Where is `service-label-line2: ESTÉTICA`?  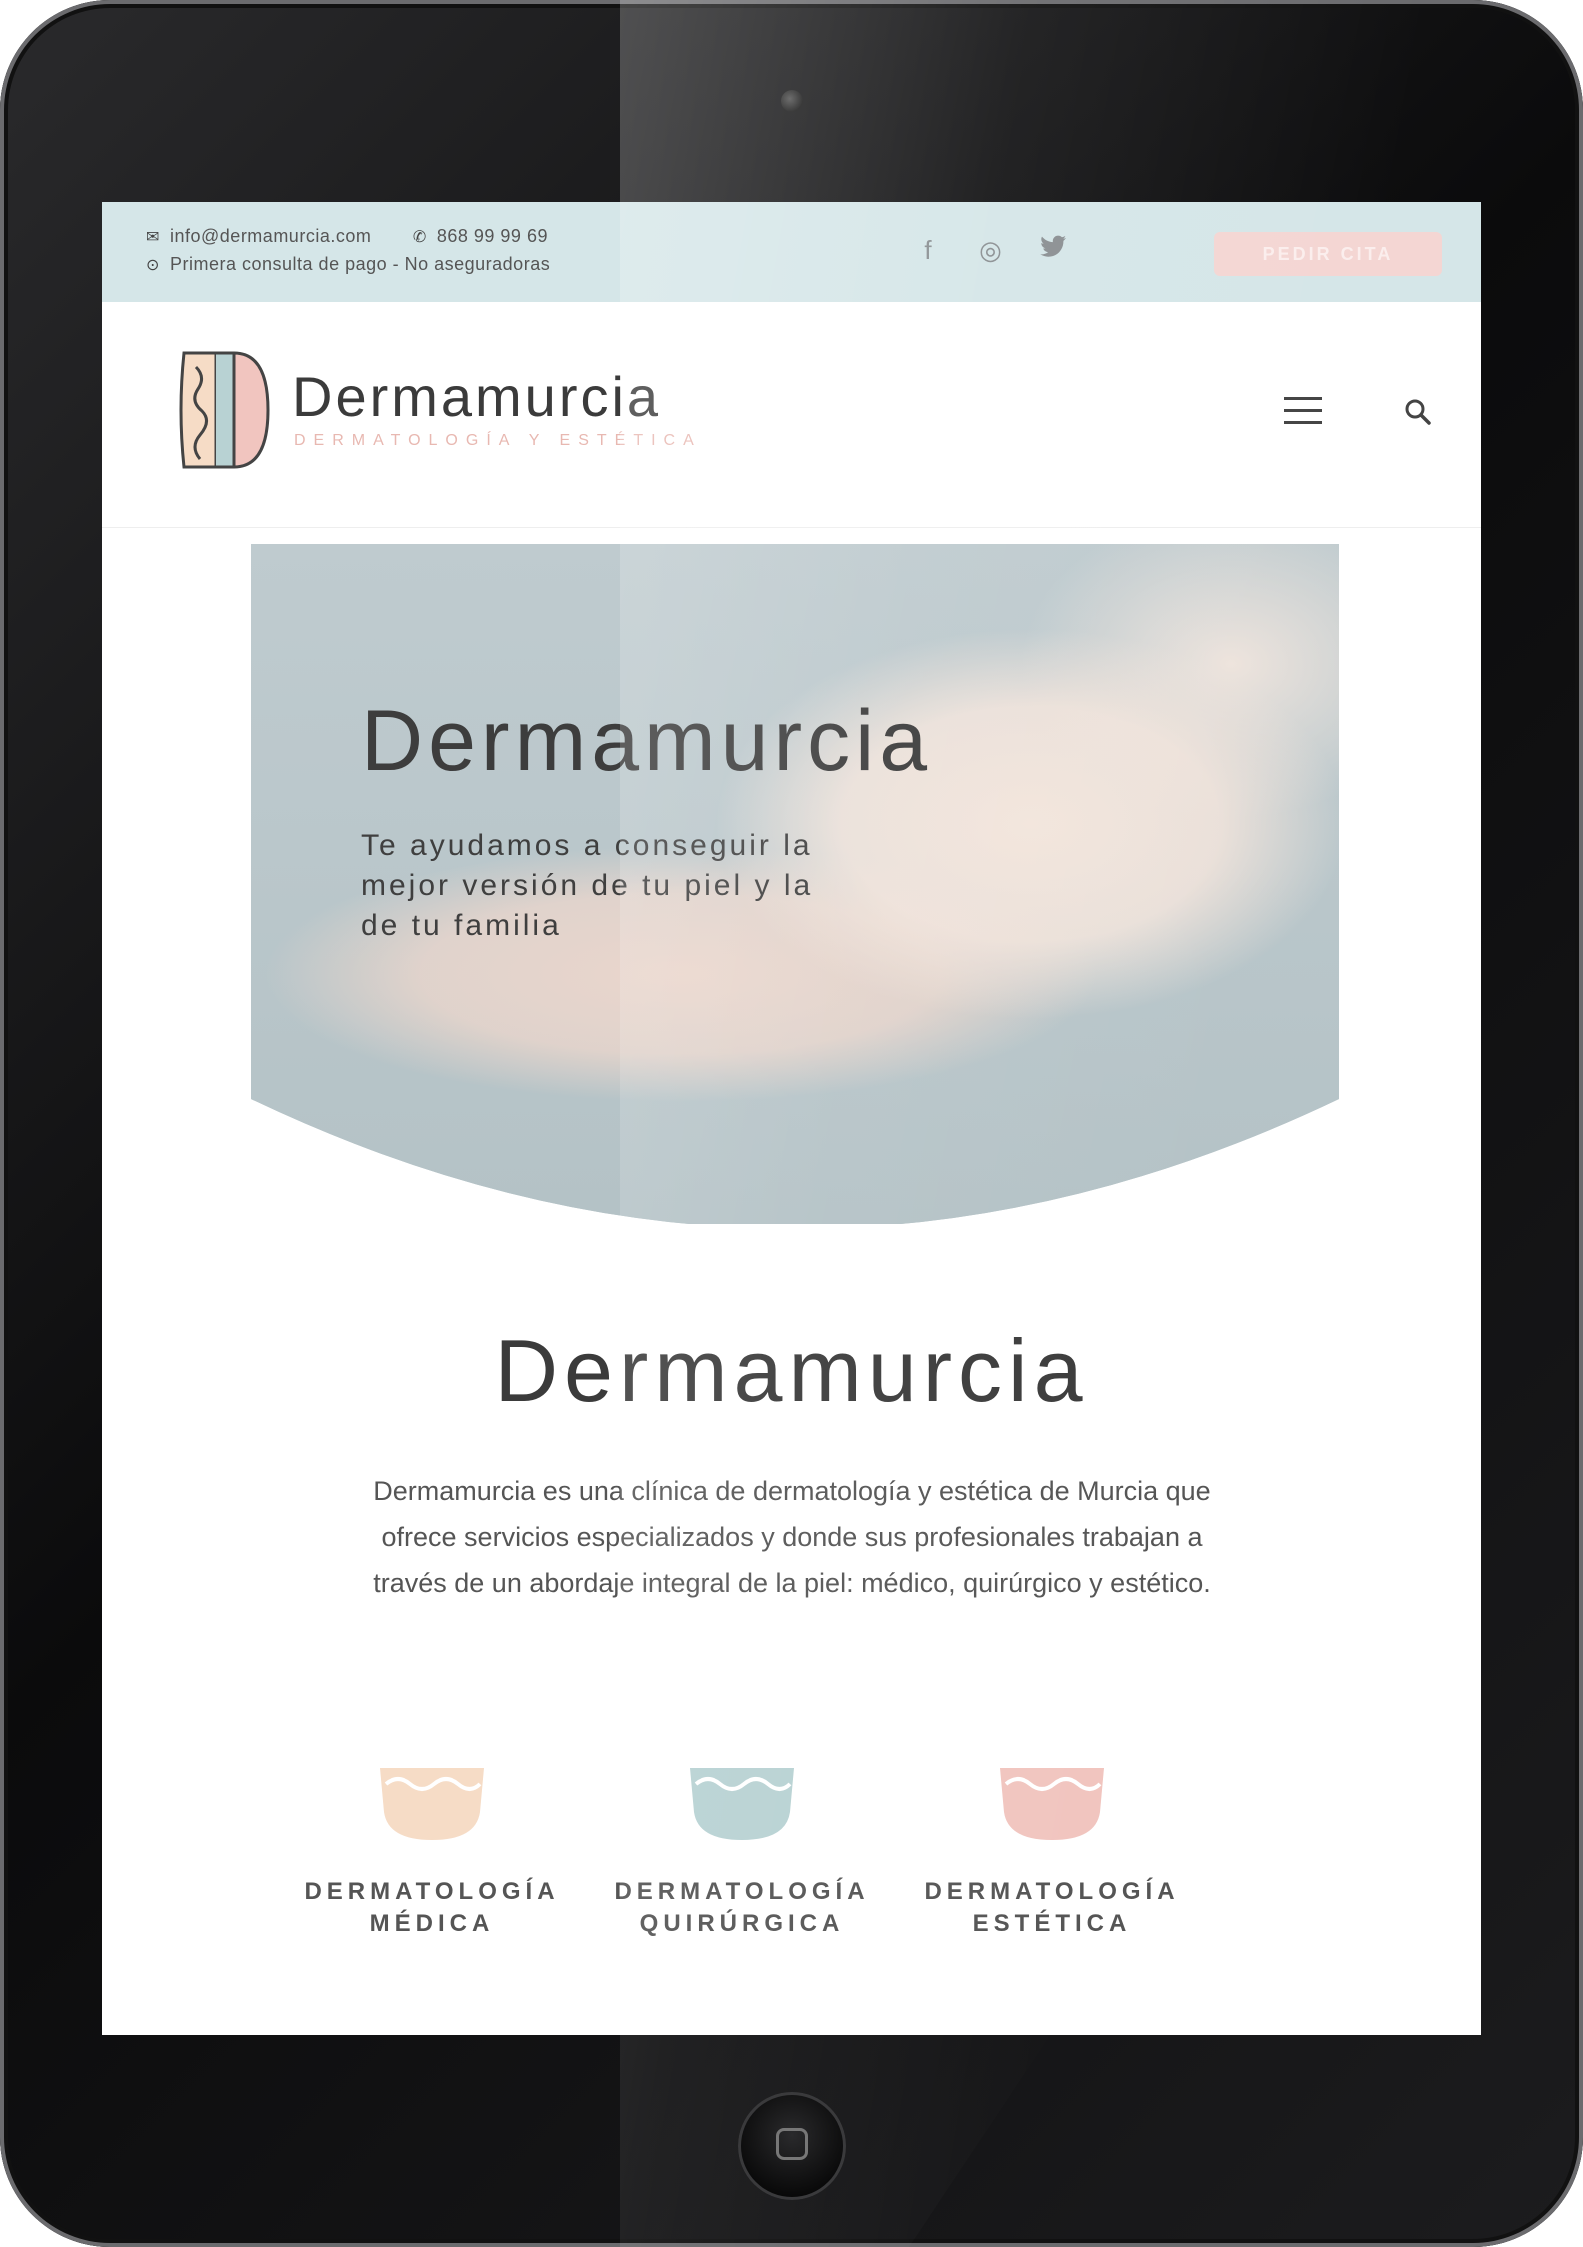
service-label-line2: ESTÉTICA is located at coordinates (1052, 1923).